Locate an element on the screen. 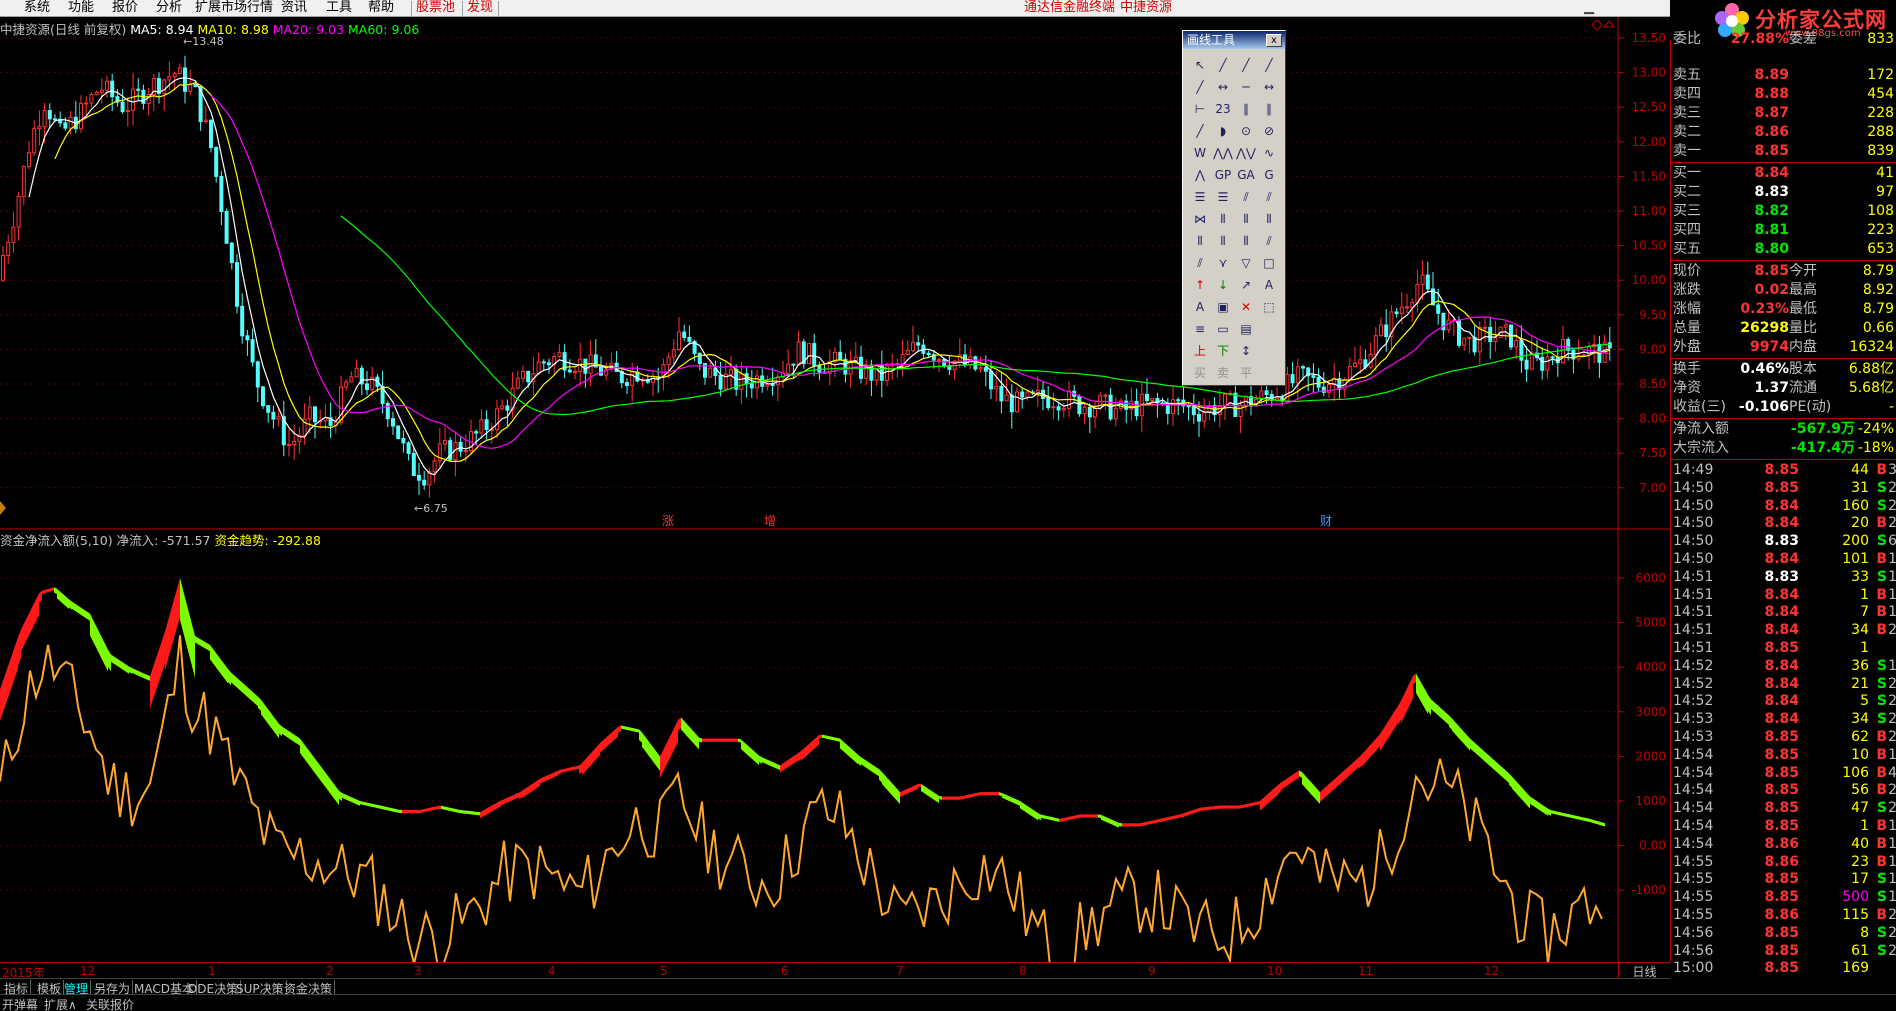  drawing-tool-button: 23 is located at coordinates (1223, 109).